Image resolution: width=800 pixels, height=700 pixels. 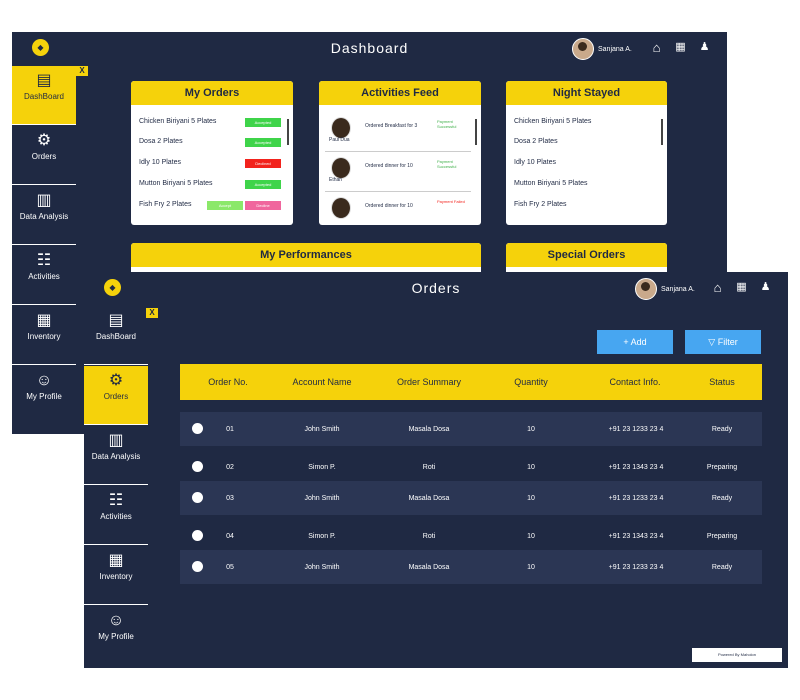 I want to click on column-header: Contact Info., so click(x=635, y=382).